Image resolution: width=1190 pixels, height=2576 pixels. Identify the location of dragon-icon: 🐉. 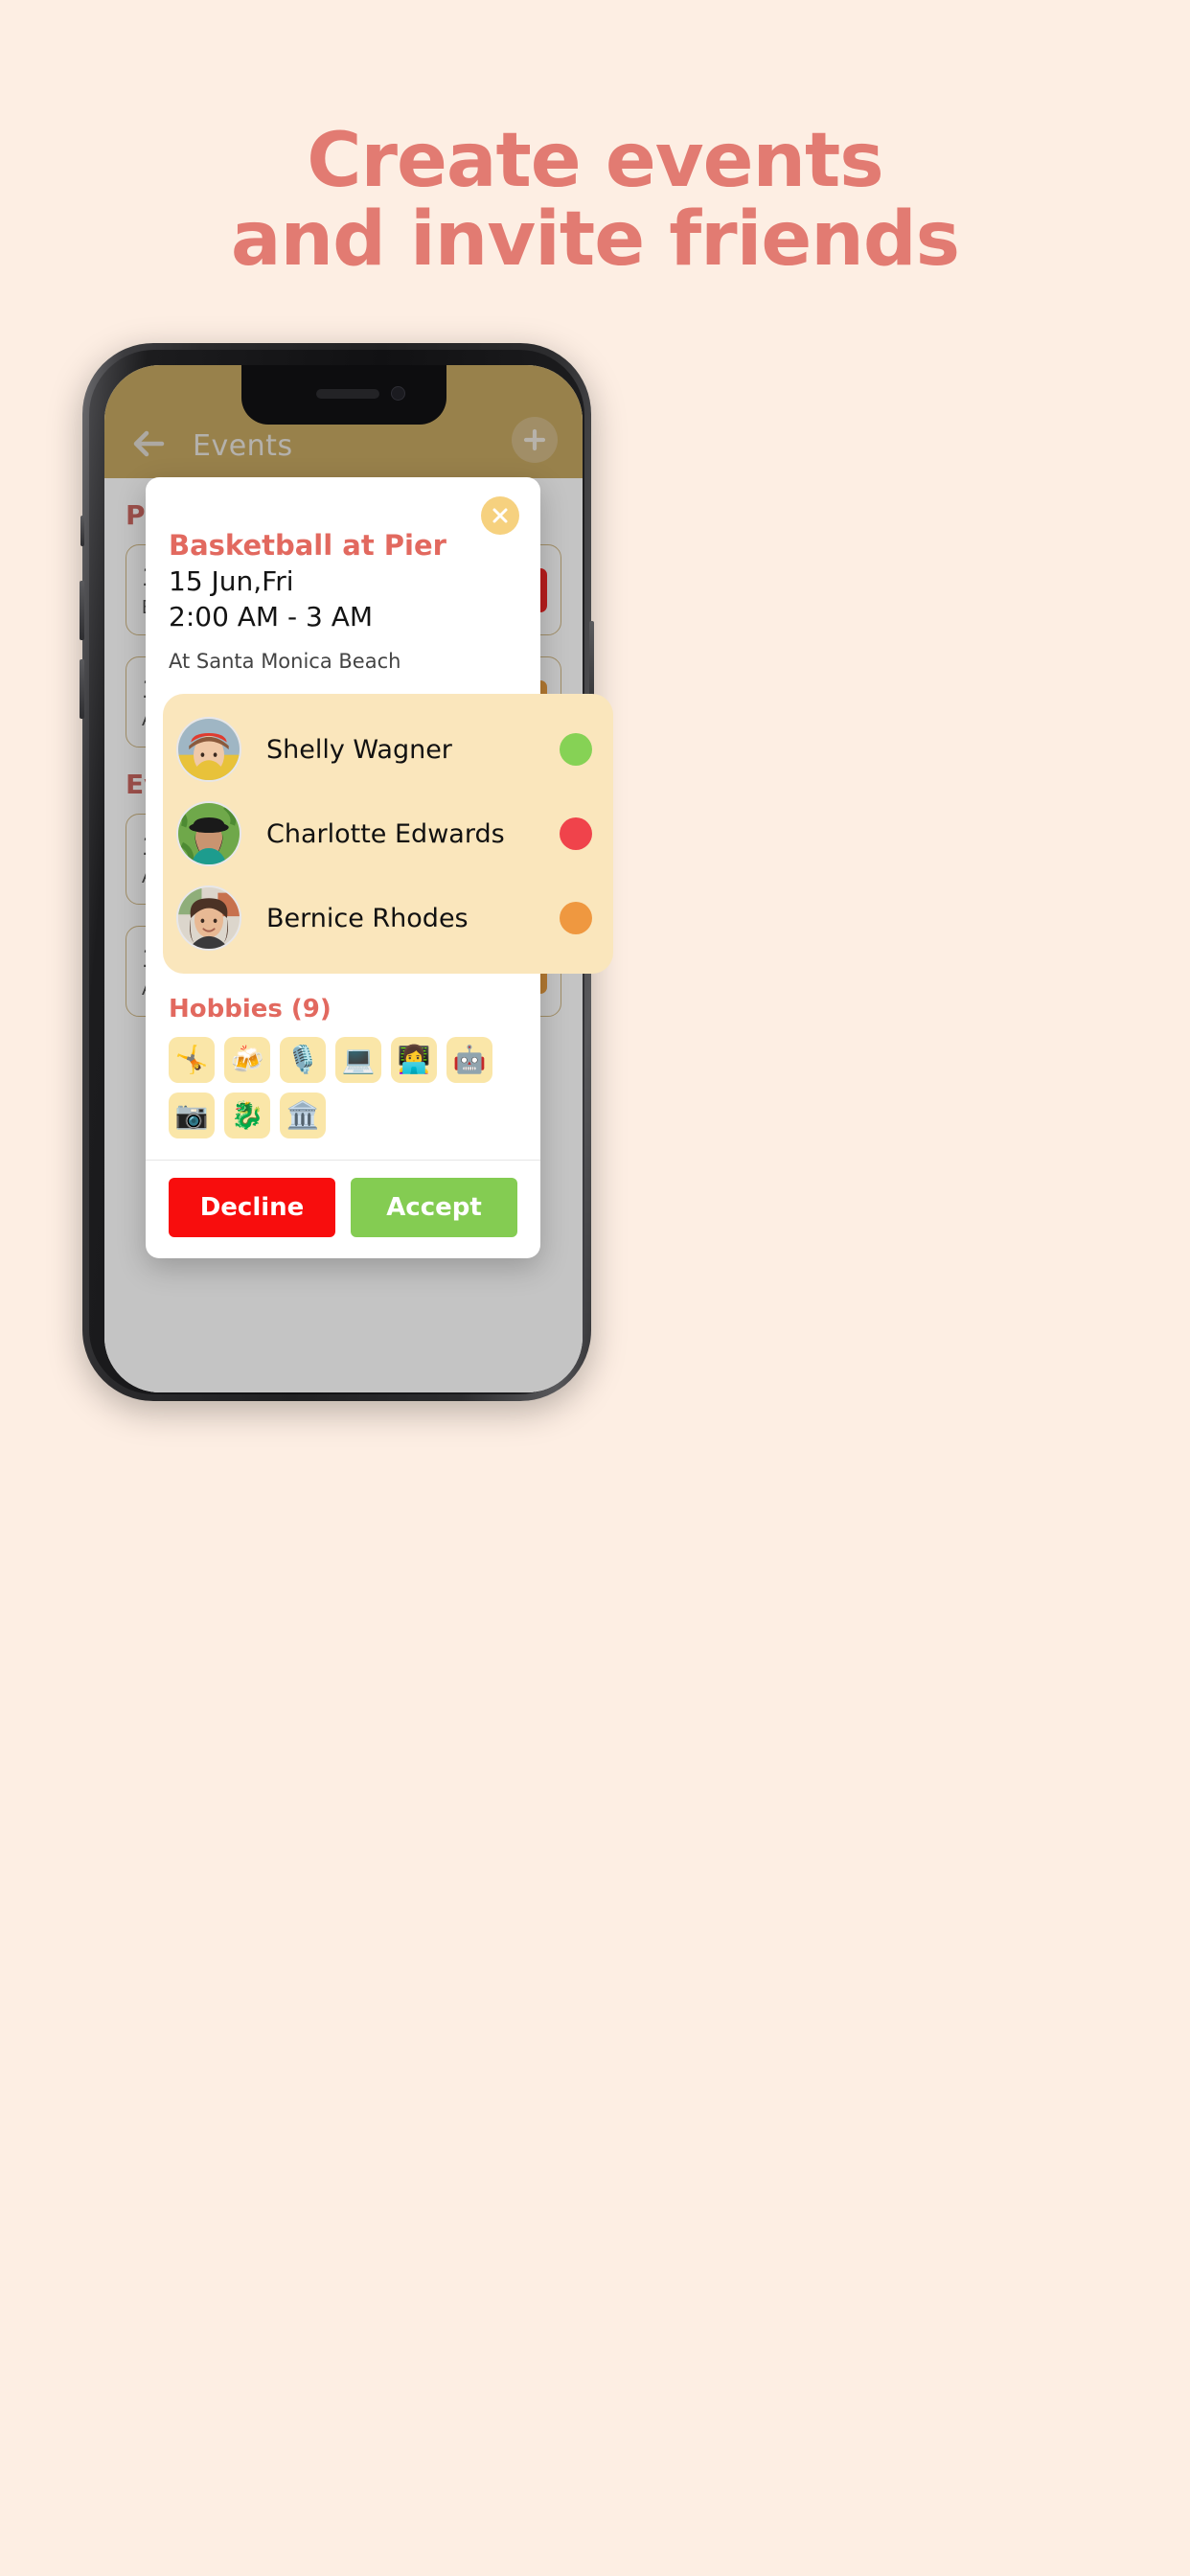
(247, 1115).